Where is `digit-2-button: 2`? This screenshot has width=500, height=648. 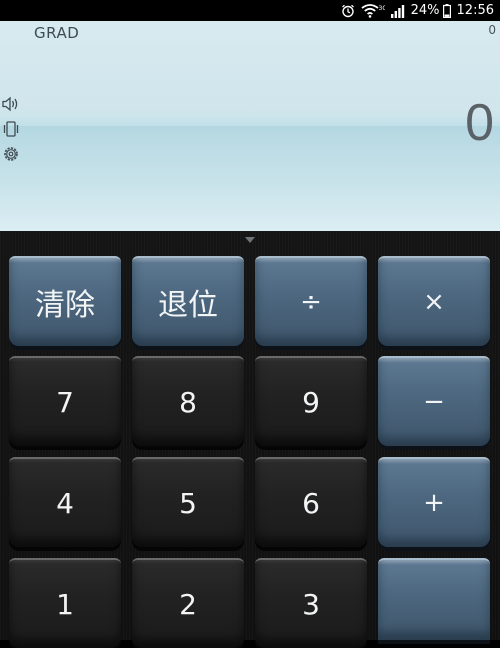
digit-2-button: 2 is located at coordinates (188, 603).